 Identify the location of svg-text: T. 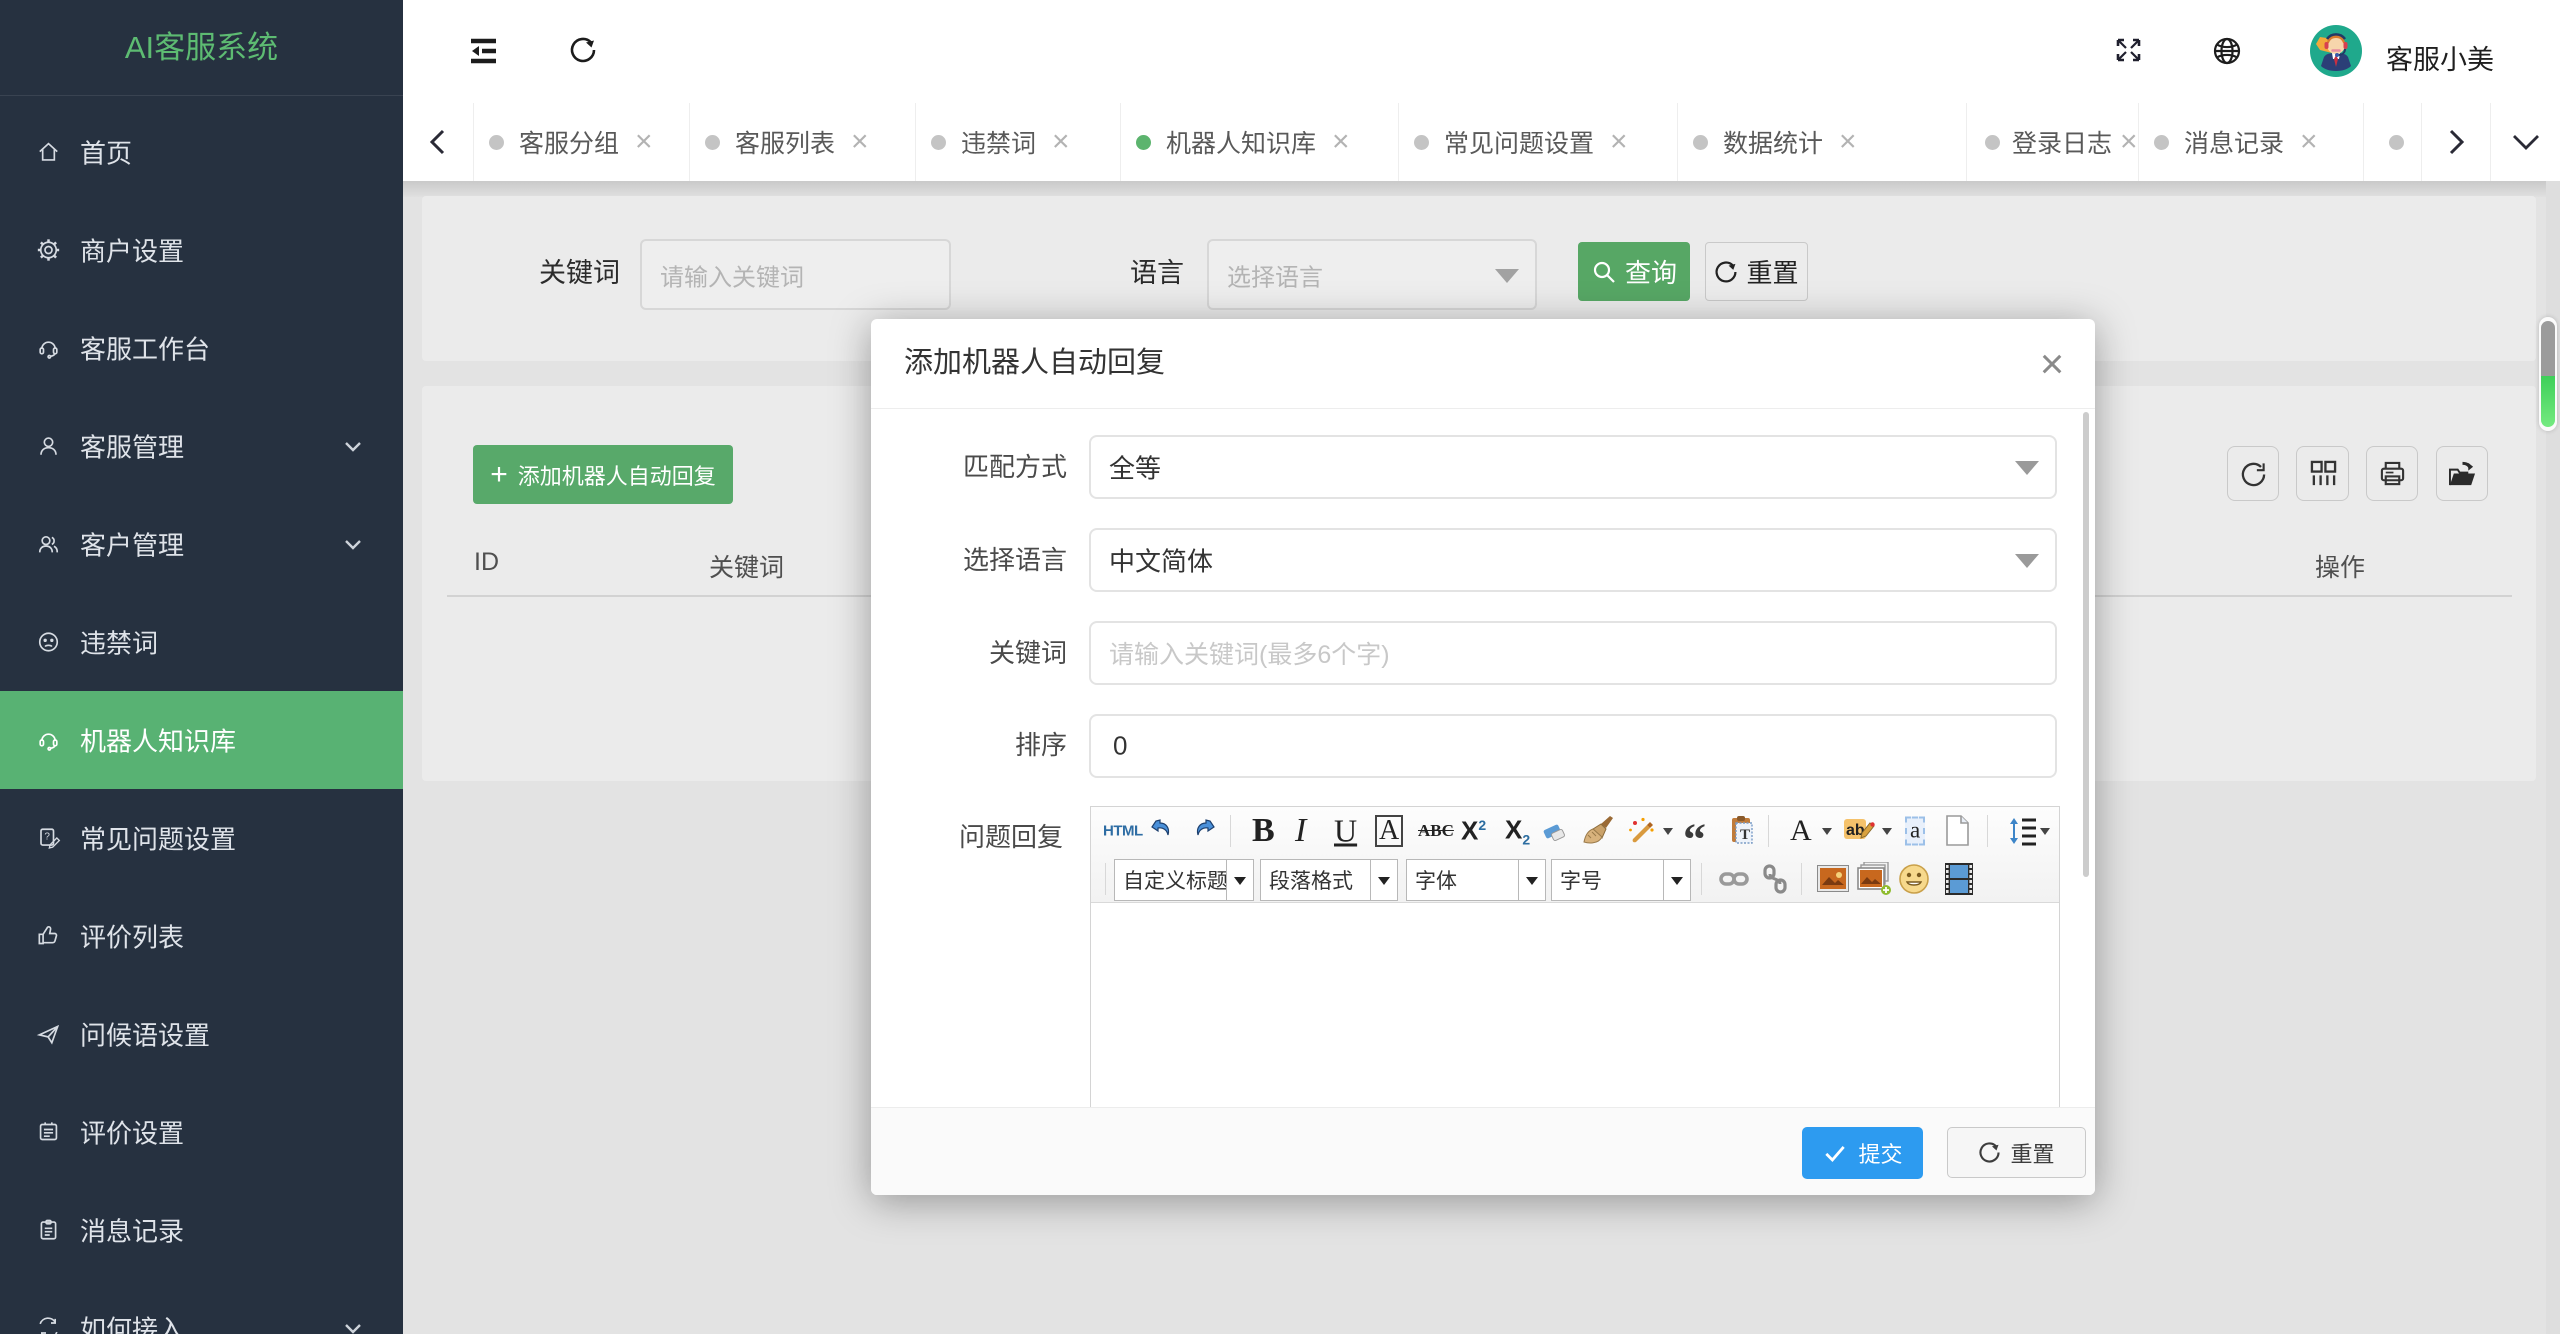
(1745, 835).